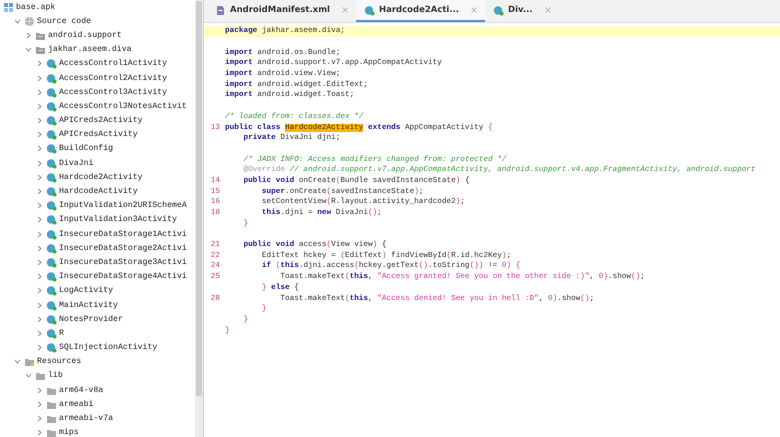  What do you see at coordinates (76, 163) in the screenshot?
I see `tree-item: DivaJni` at bounding box center [76, 163].